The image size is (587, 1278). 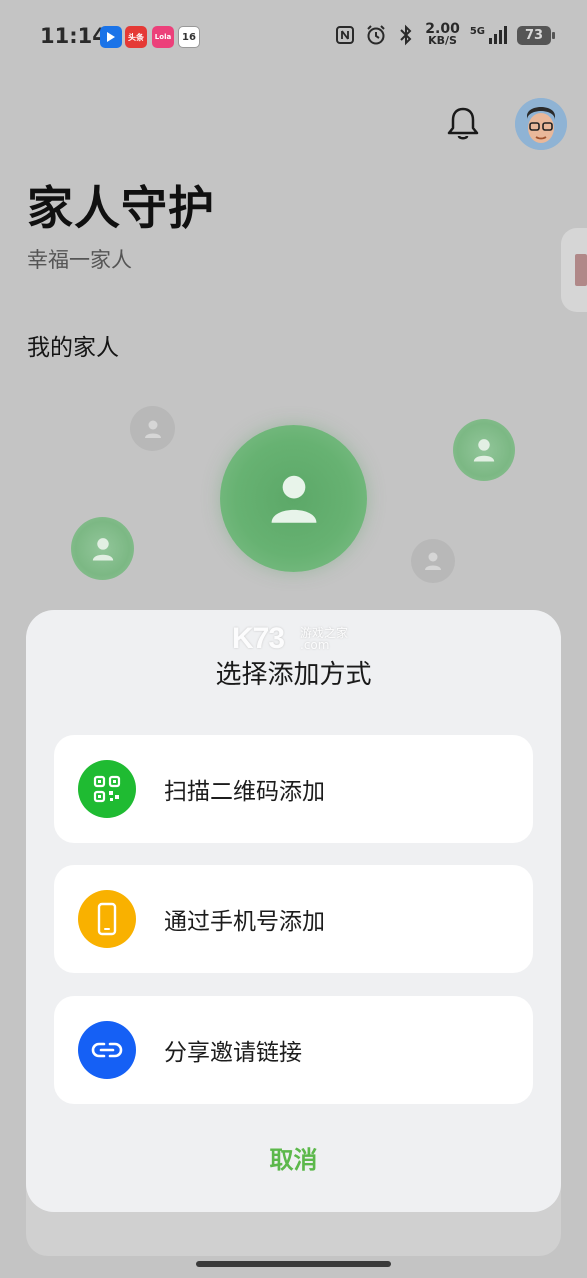 What do you see at coordinates (163, 37) in the screenshot?
I see `lola-notification-icon: Lola` at bounding box center [163, 37].